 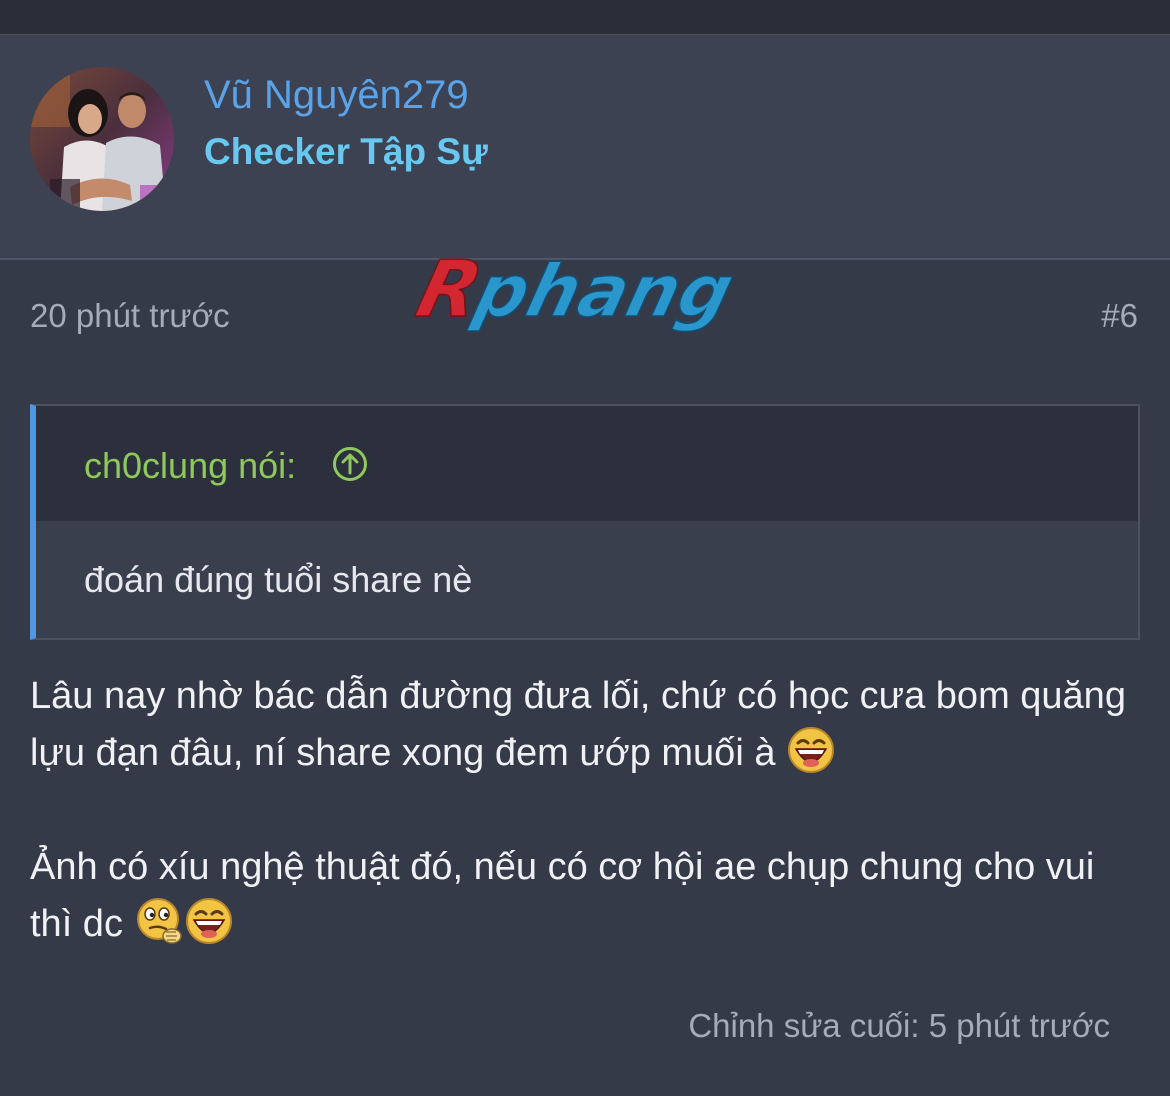 What do you see at coordinates (336, 95) in the screenshot?
I see `username-link: Vũ Nguyên279` at bounding box center [336, 95].